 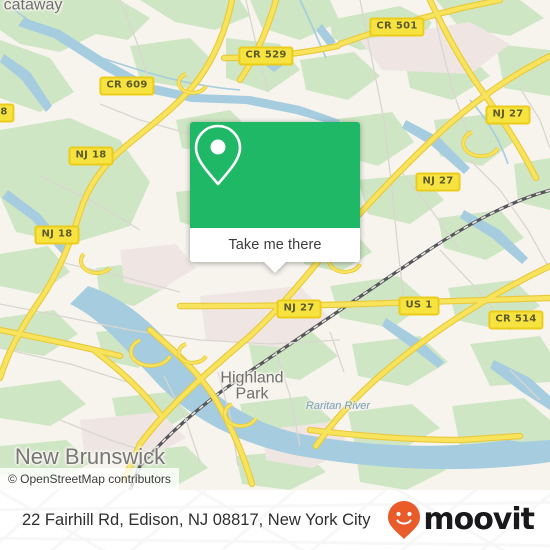 I want to click on road-shield: CR 609, so click(x=127, y=86).